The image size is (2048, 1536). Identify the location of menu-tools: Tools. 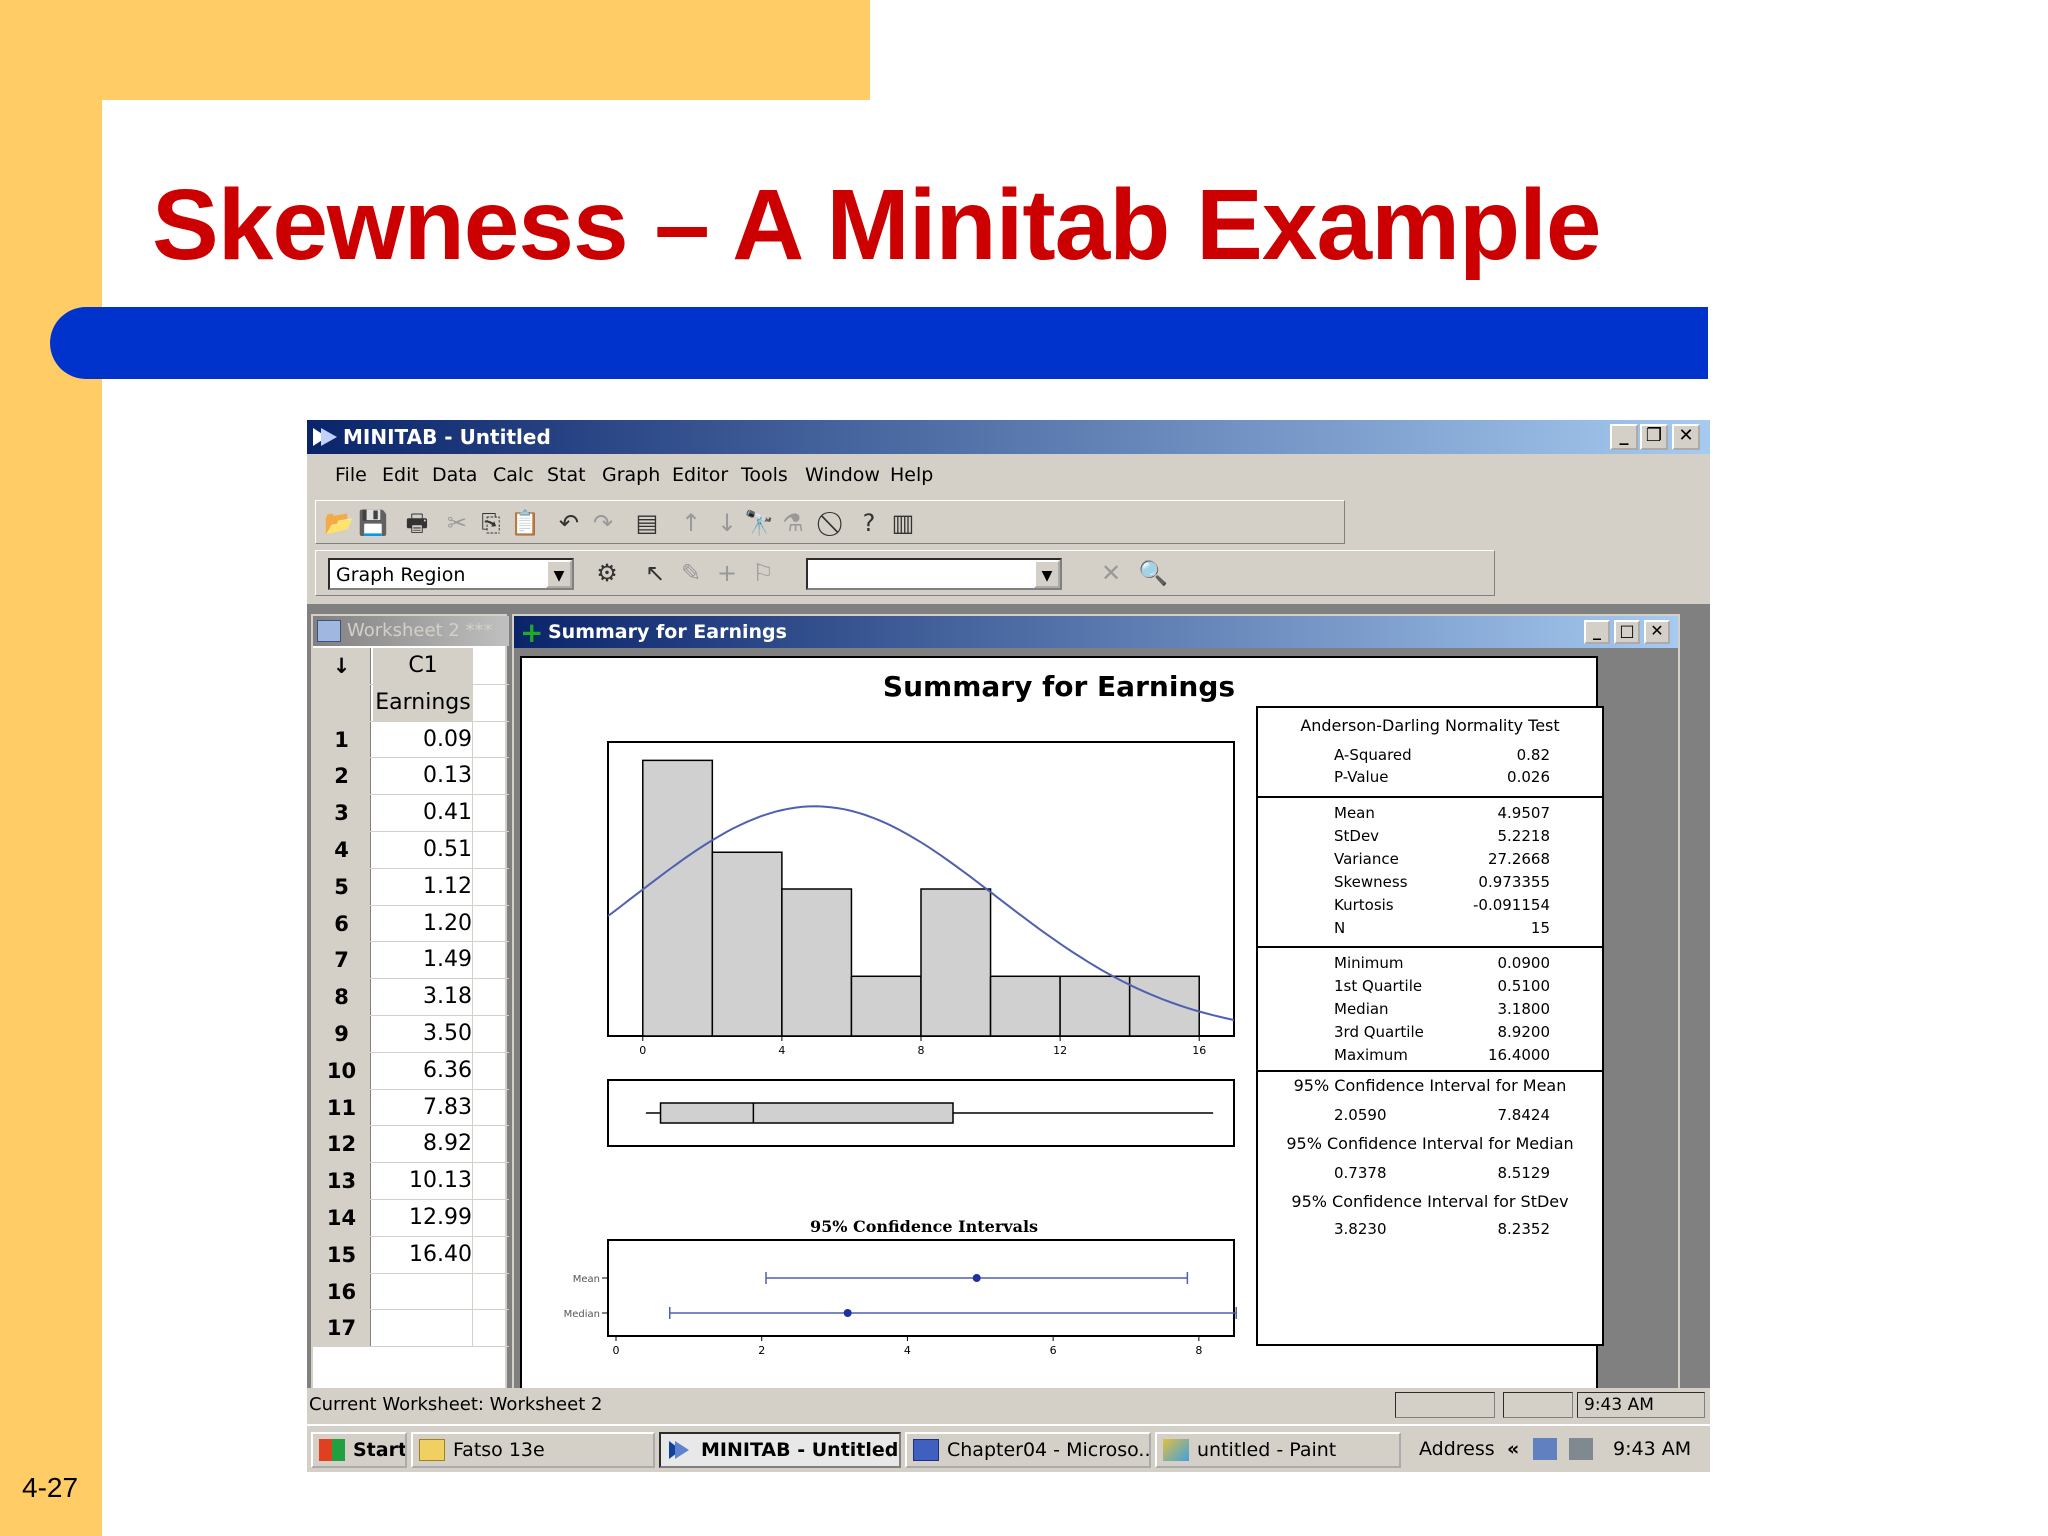
(764, 475).